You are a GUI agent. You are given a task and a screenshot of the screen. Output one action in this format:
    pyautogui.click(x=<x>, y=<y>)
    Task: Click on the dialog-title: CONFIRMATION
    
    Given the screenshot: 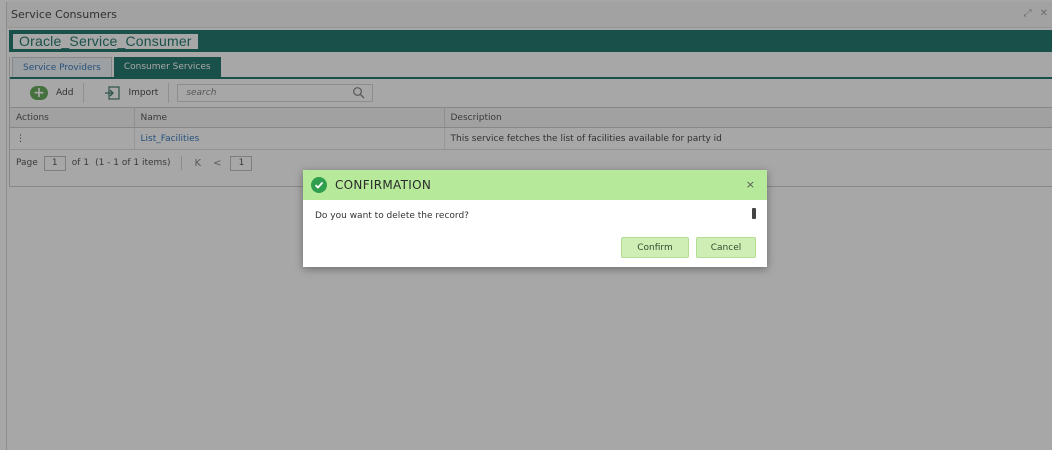 What is the action you would take?
    pyautogui.click(x=383, y=185)
    